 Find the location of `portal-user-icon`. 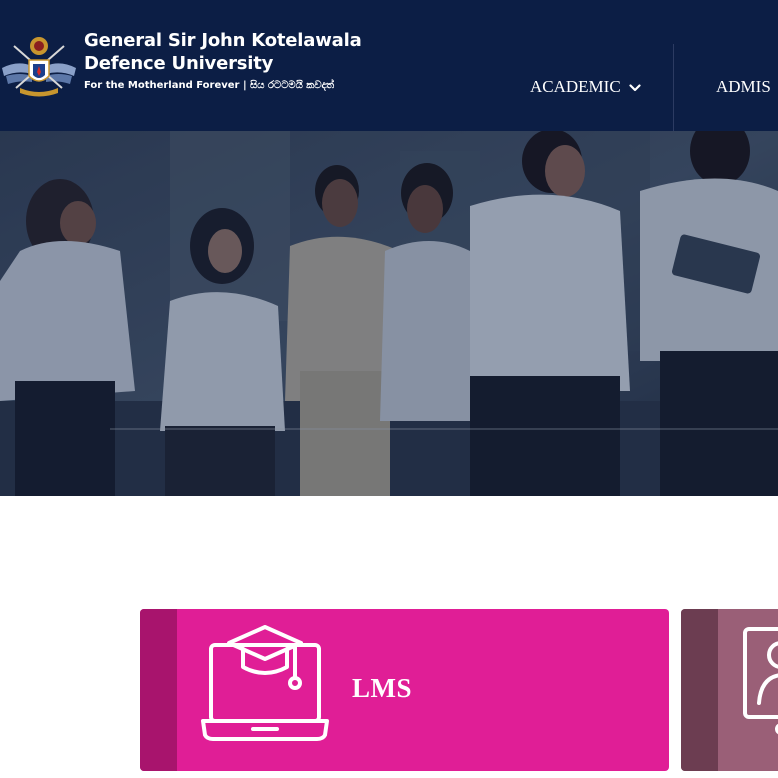

portal-user-icon is located at coordinates (760, 681).